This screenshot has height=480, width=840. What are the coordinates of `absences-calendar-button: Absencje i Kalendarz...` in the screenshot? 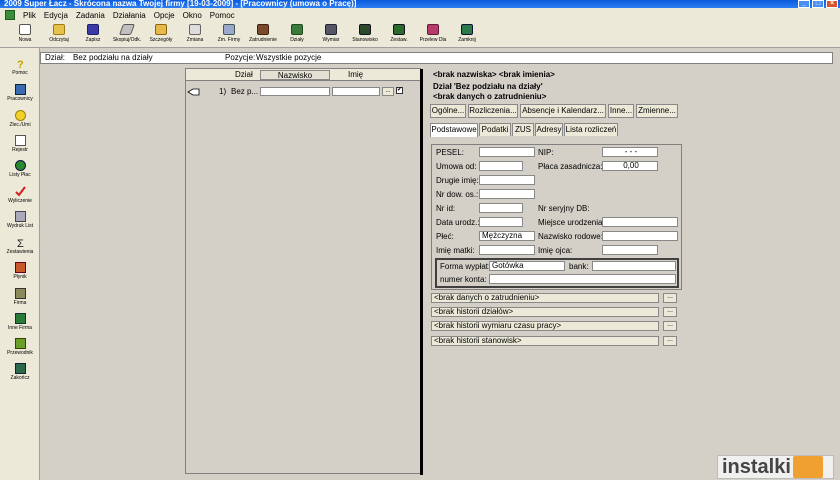 It's located at (563, 111).